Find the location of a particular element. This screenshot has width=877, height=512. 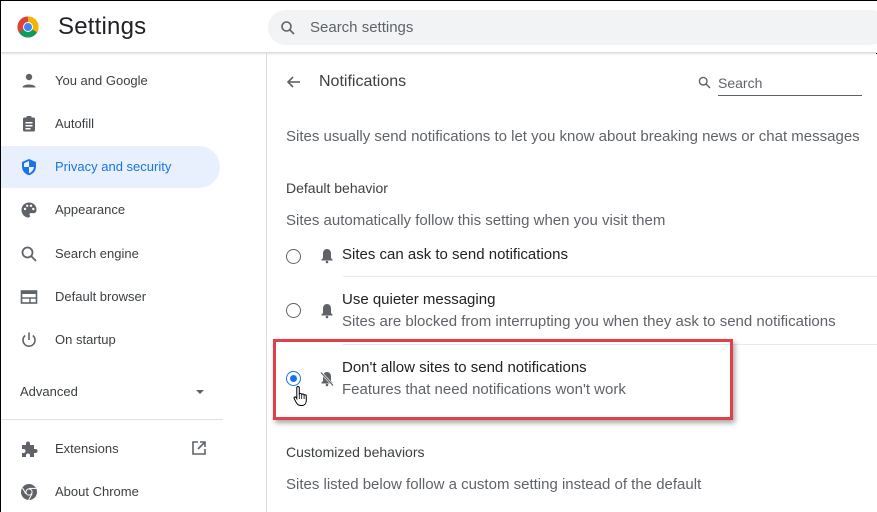

palette-icon is located at coordinates (29, 210).